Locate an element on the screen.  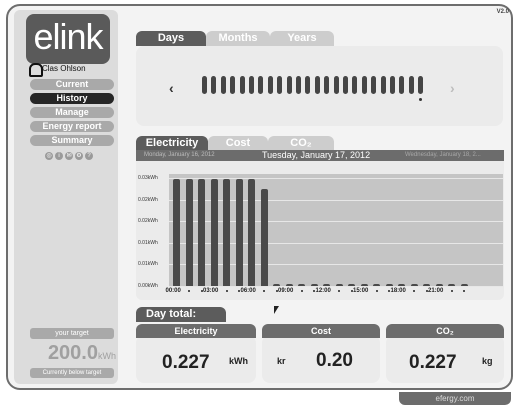
nav-manage-button: Manage is located at coordinates (72, 112).